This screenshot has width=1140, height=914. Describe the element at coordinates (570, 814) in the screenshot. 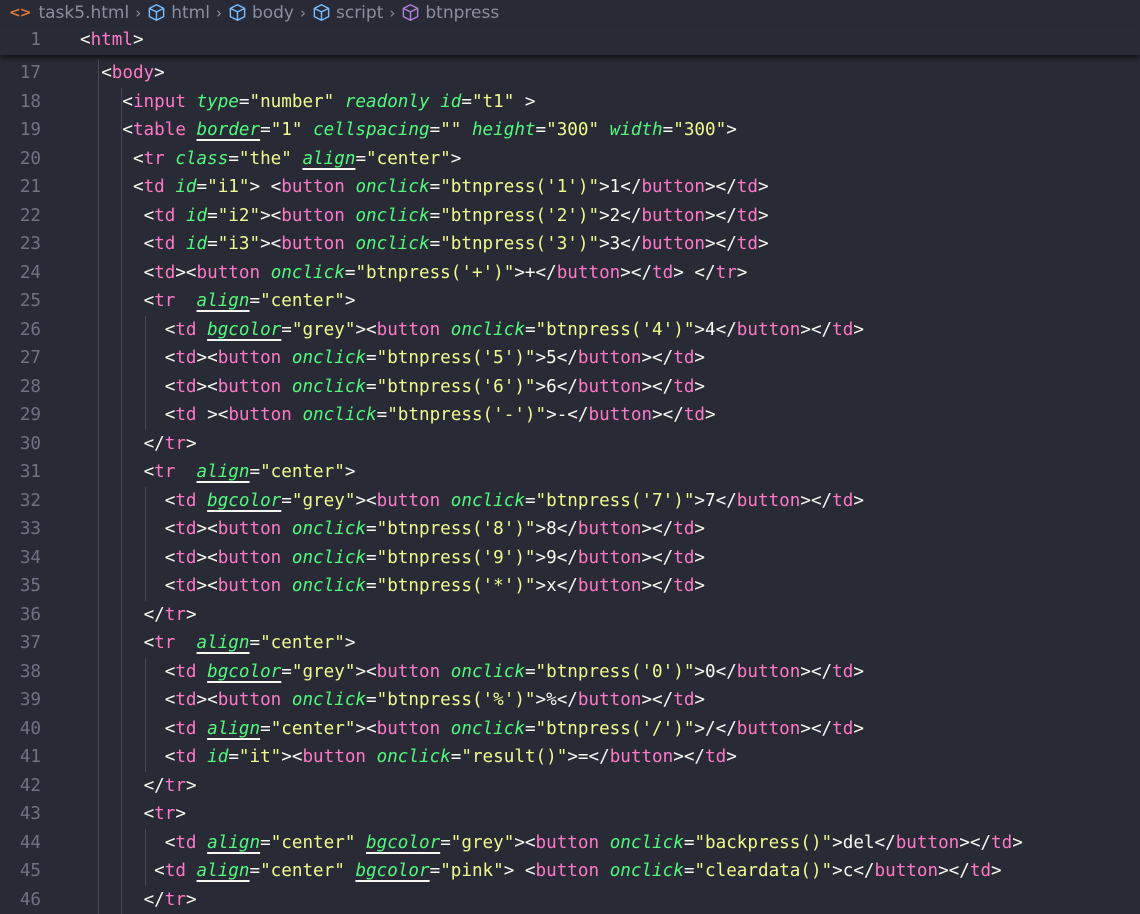

I see `code-line: 43 <tr>` at that location.